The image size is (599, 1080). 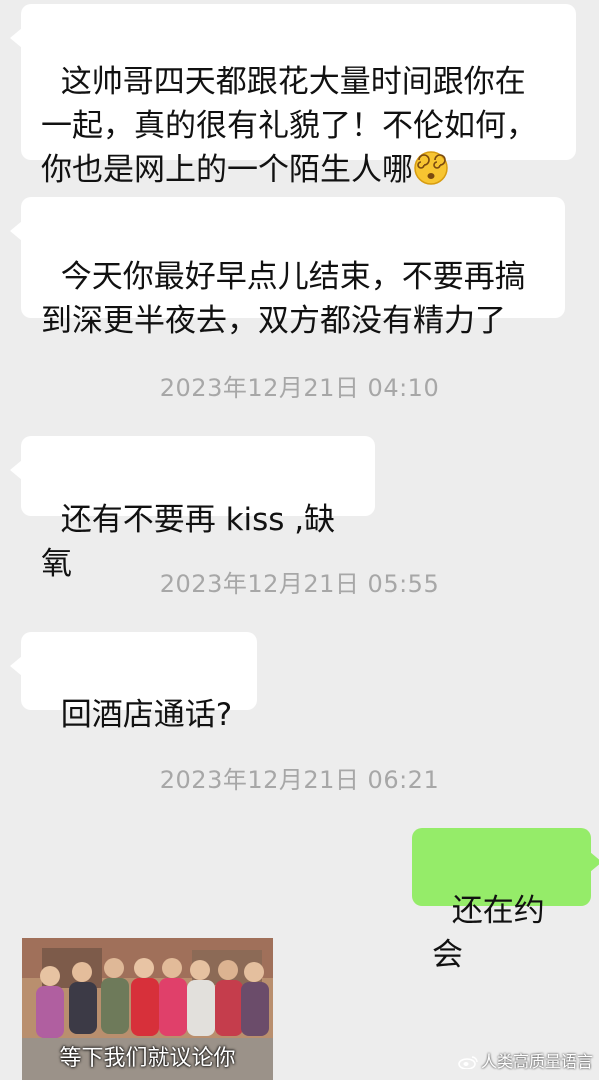 What do you see at coordinates (299, 780) in the screenshot?
I see `timestamp: 2023年12月21日 06:21` at bounding box center [299, 780].